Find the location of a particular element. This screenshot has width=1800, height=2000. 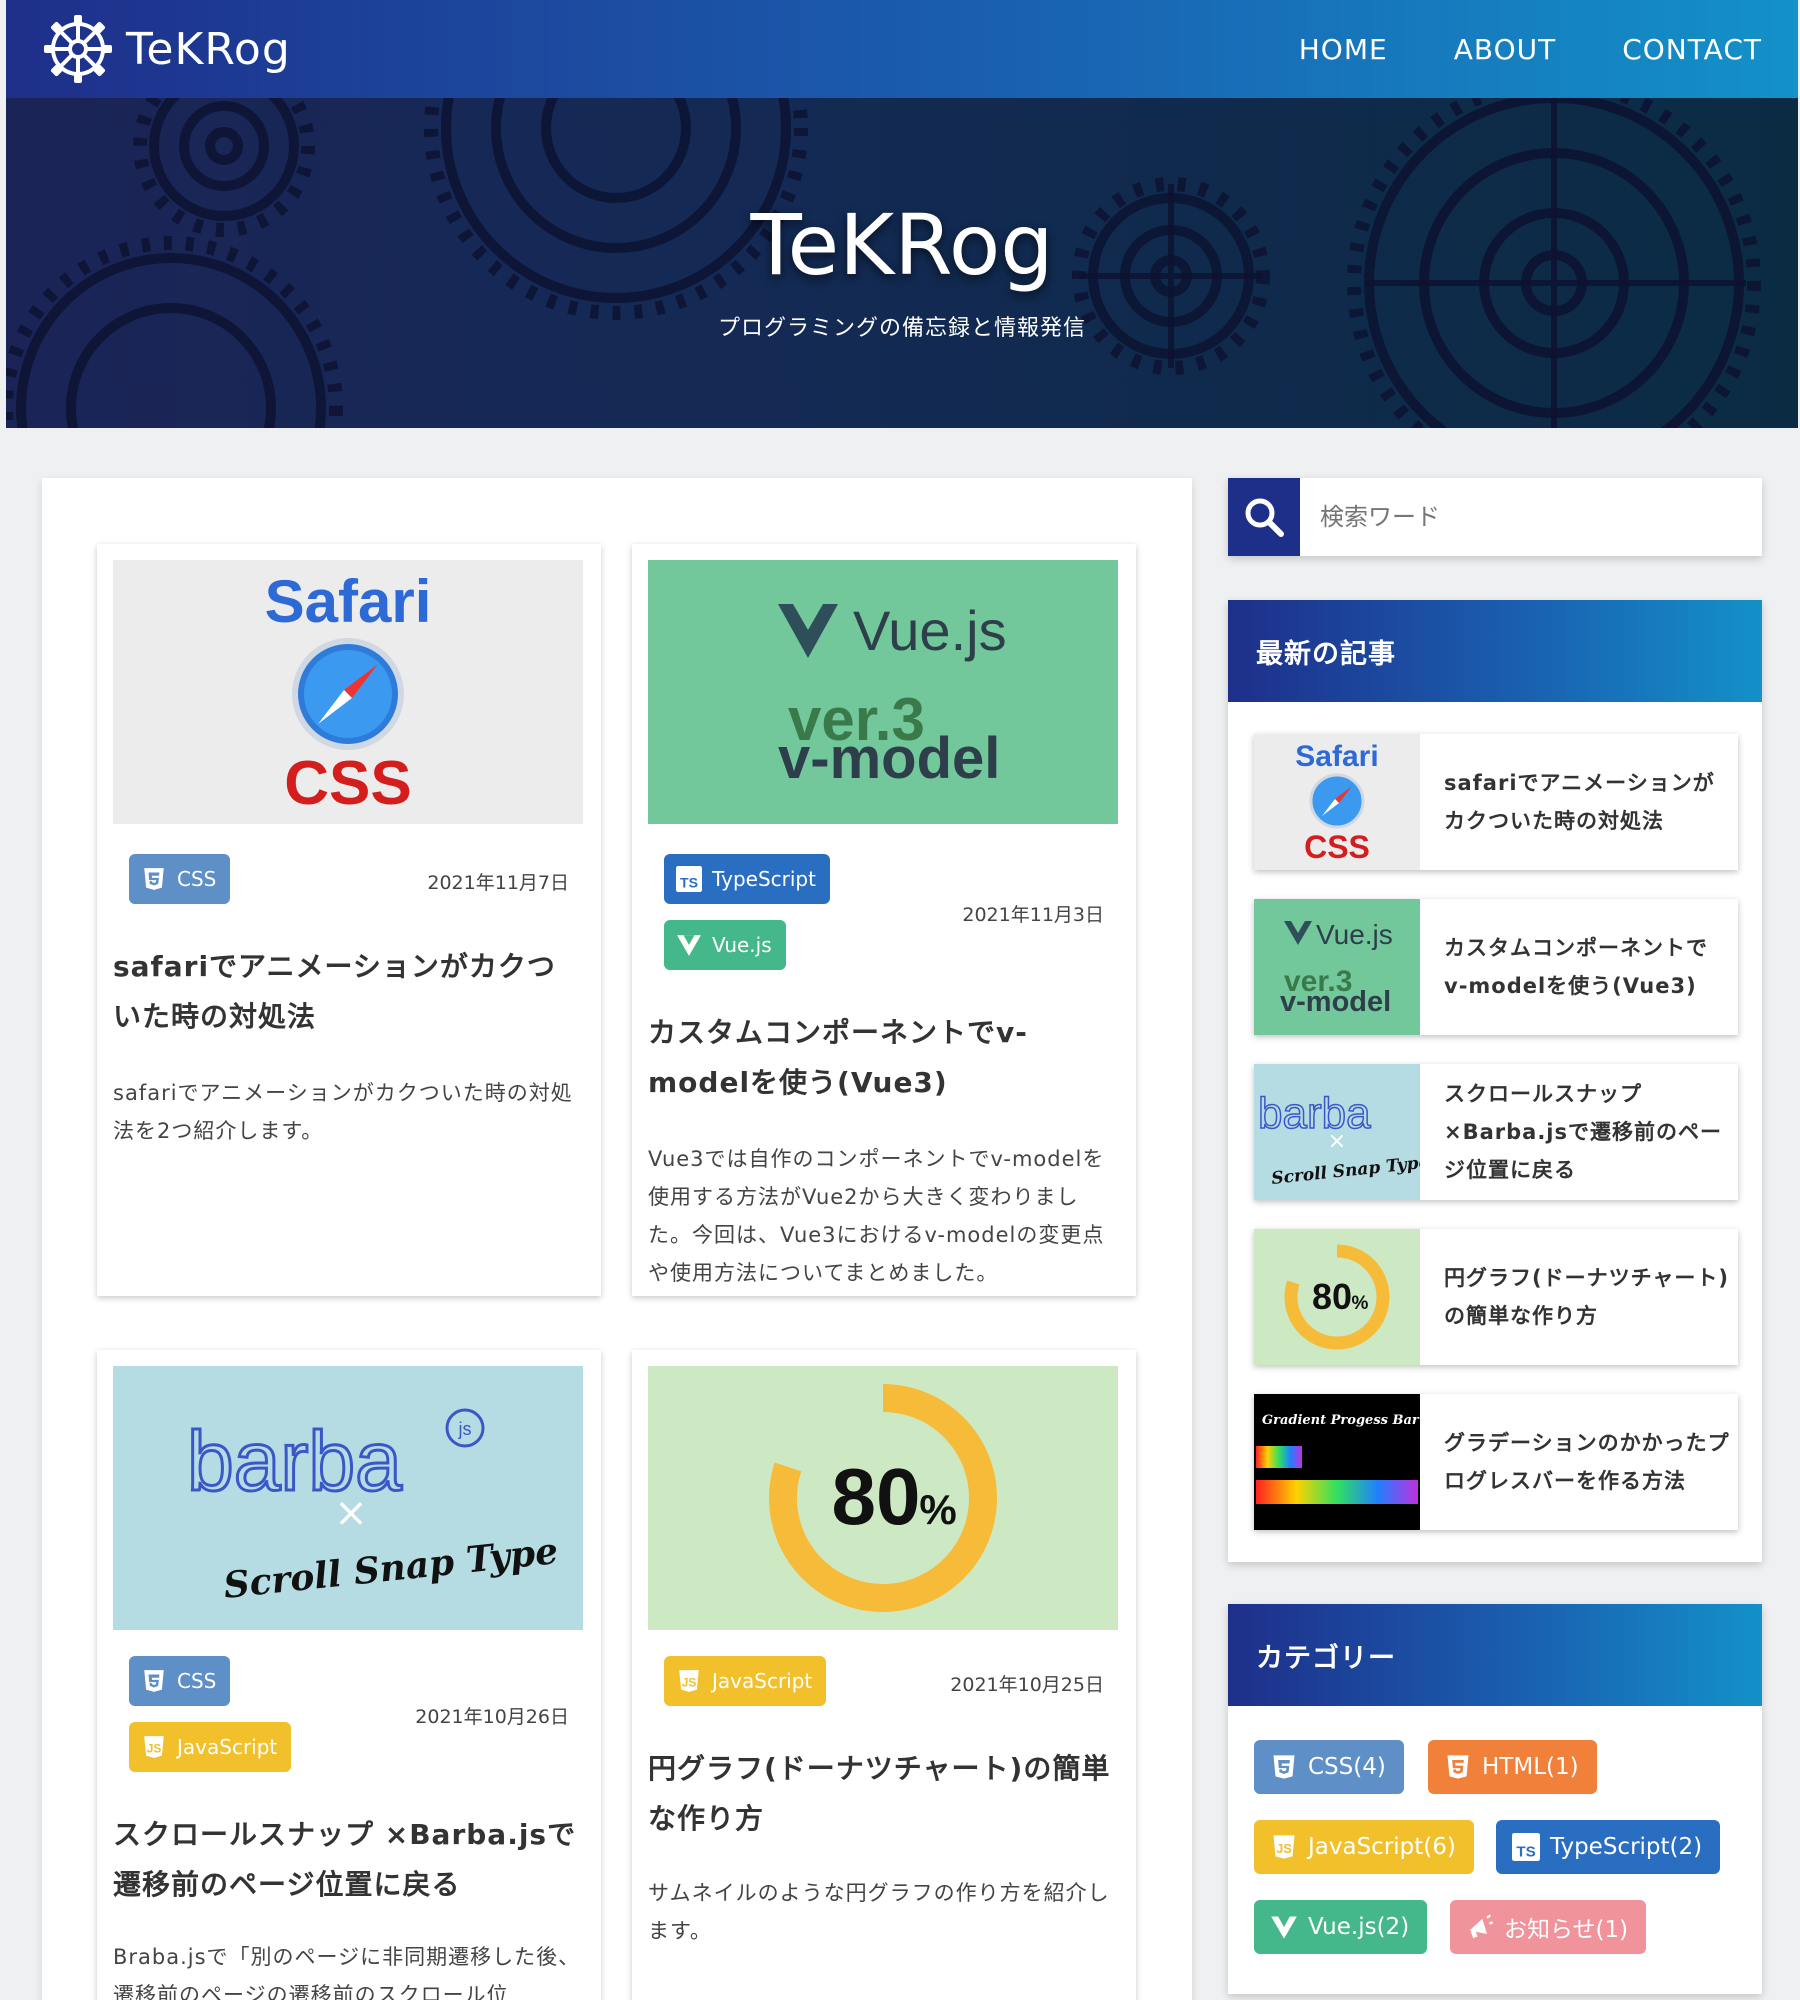

megaphone-icon is located at coordinates (1481, 1926).